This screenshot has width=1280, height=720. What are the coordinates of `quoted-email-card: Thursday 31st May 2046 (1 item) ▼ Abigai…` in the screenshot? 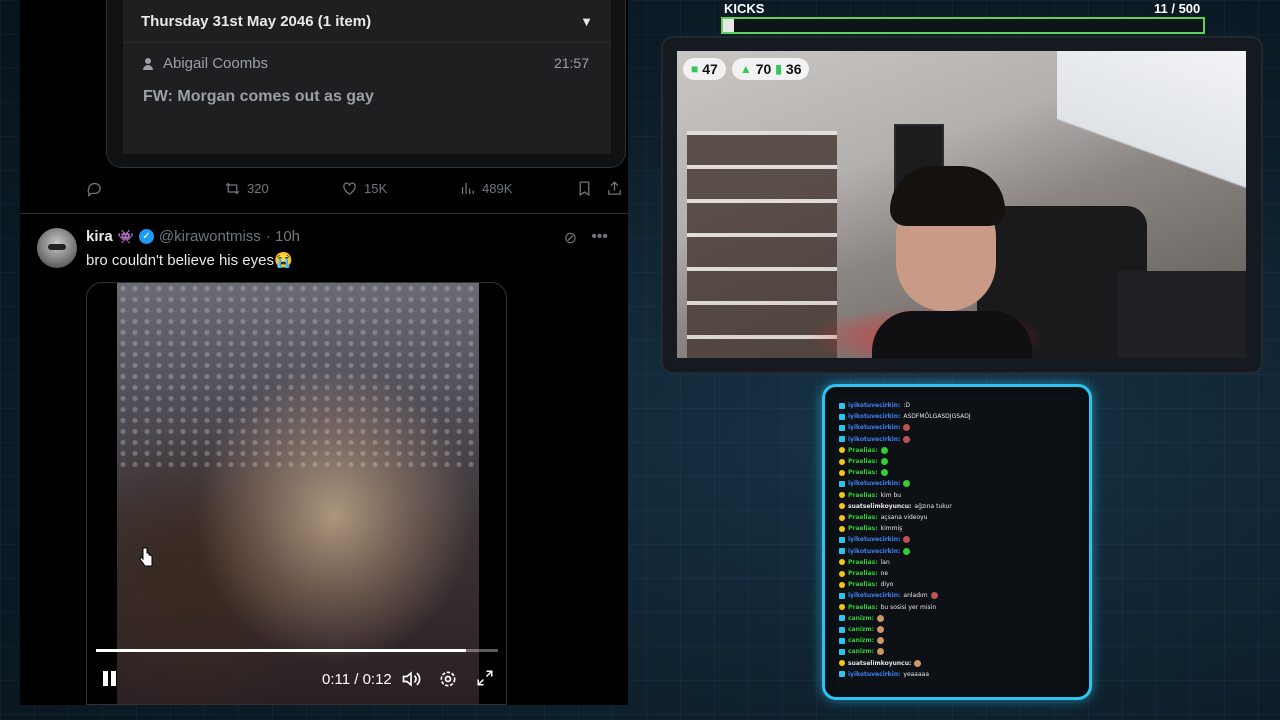 It's located at (366, 84).